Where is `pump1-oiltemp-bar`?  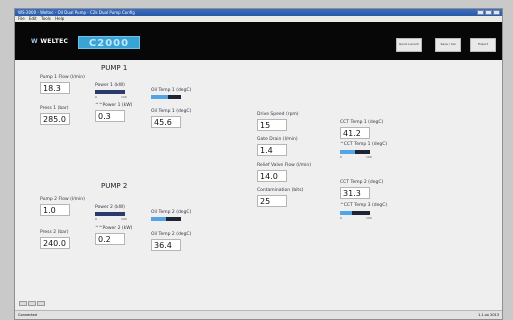 pump1-oiltemp-bar is located at coordinates (166, 97).